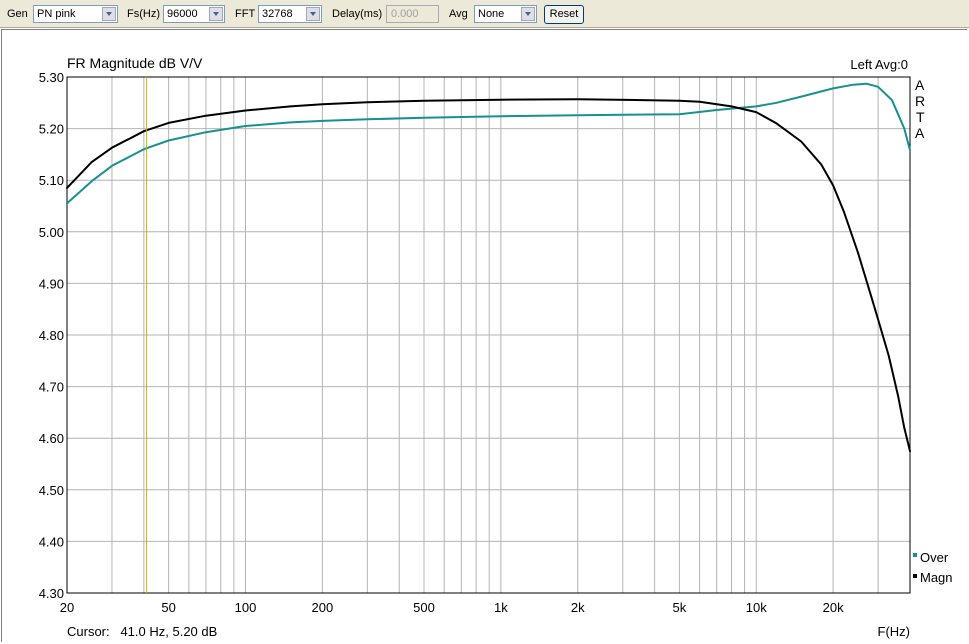 The width and height of the screenshot is (969, 644). I want to click on x-tick-label: 200, so click(323, 607).